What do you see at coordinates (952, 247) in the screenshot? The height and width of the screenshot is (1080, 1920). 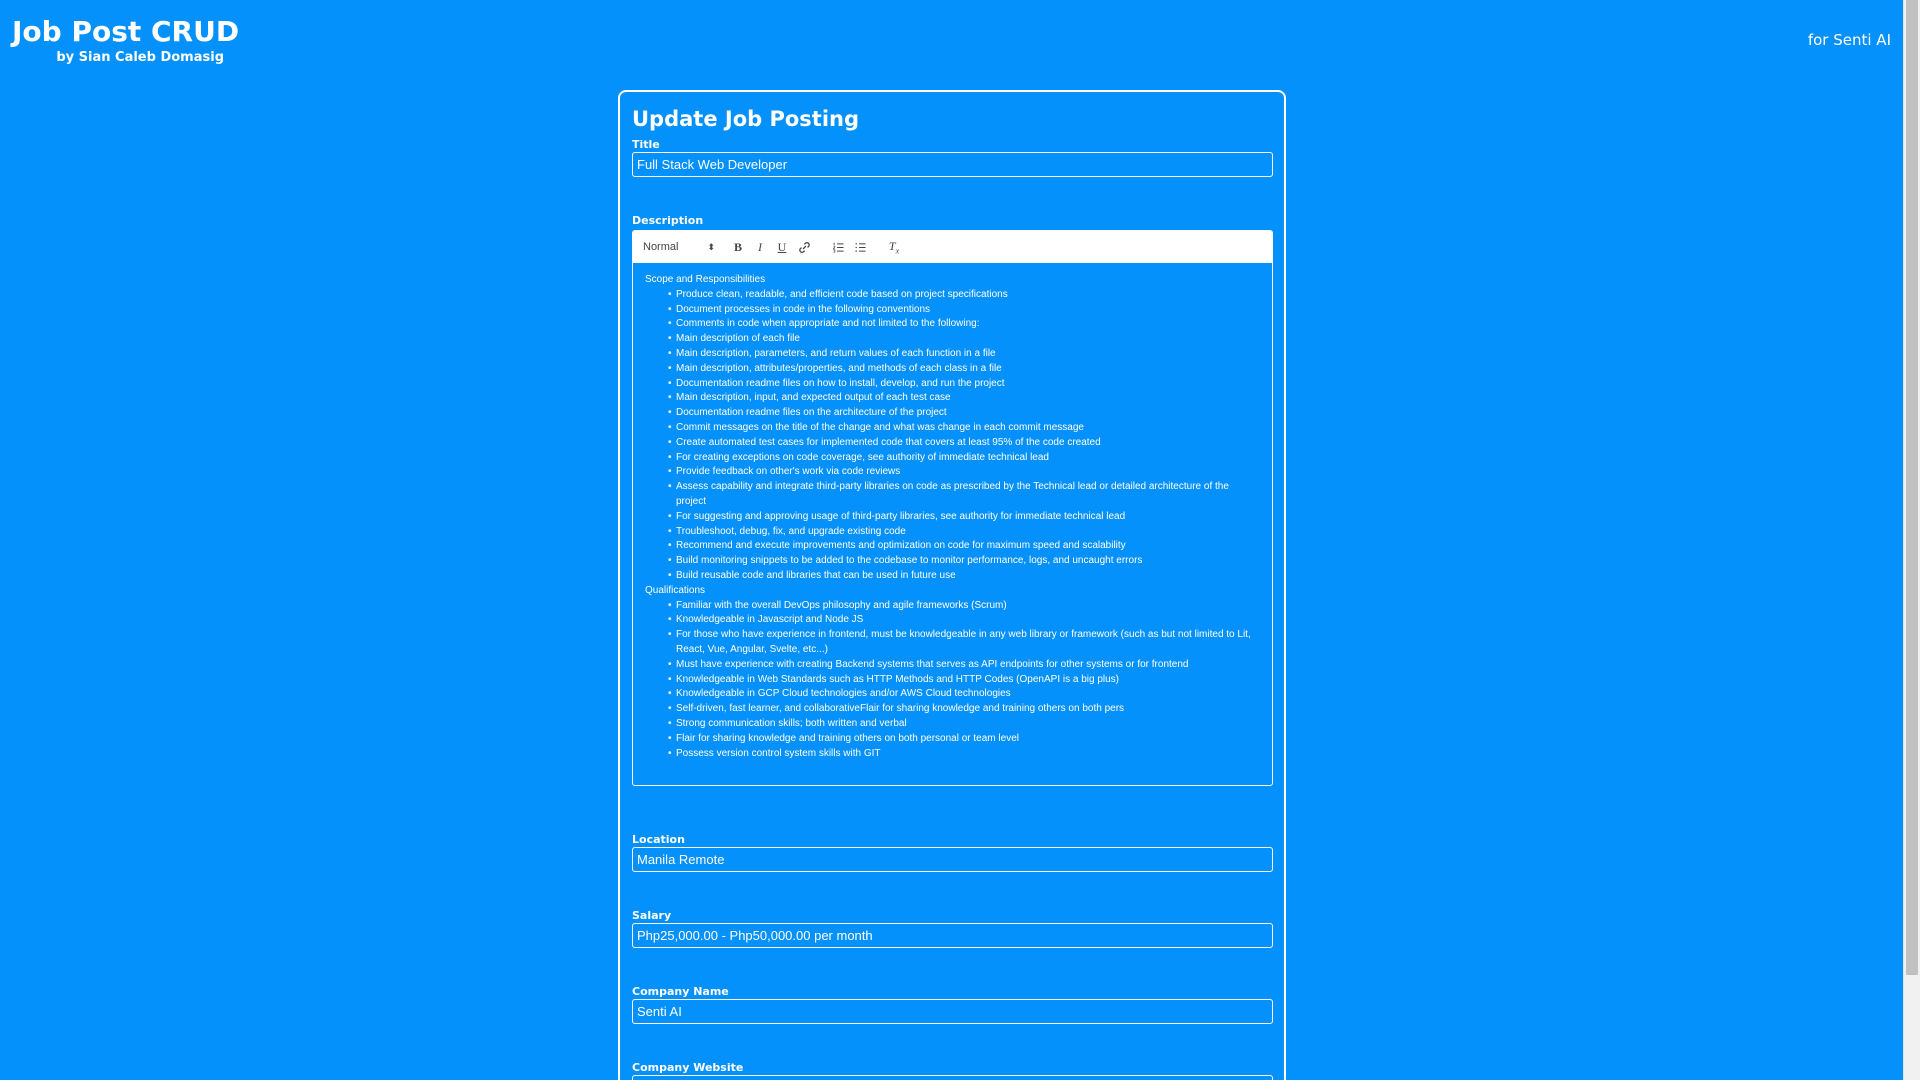 I see `editor-toolbar: Normal ⬍ B I U Tx` at bounding box center [952, 247].